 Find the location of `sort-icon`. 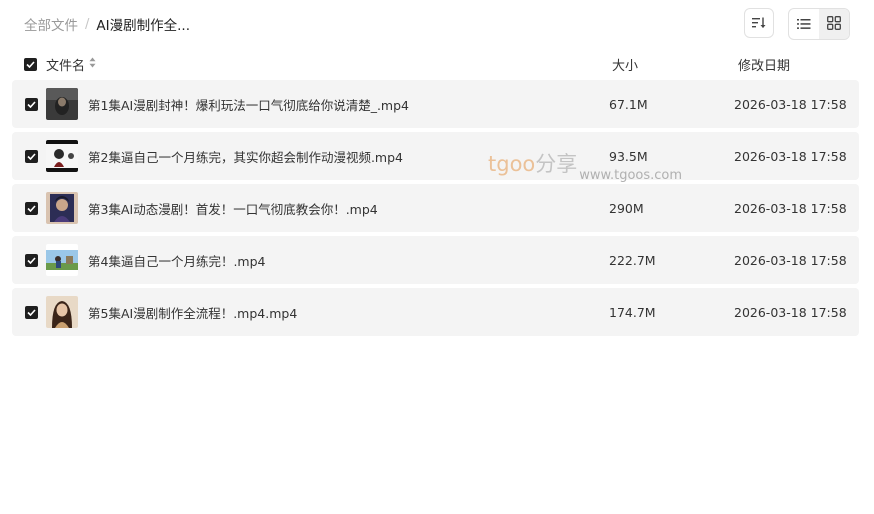

sort-icon is located at coordinates (759, 23).